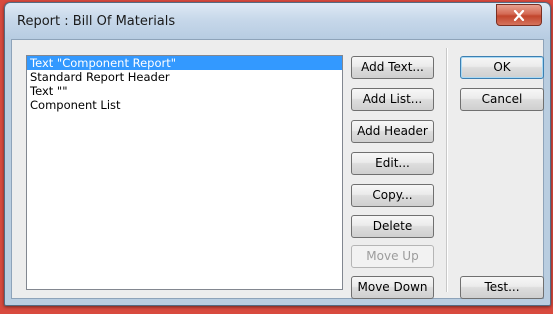  Describe the element at coordinates (277, 21) in the screenshot. I see `title-bar: Report : Bill Of Materials` at that location.